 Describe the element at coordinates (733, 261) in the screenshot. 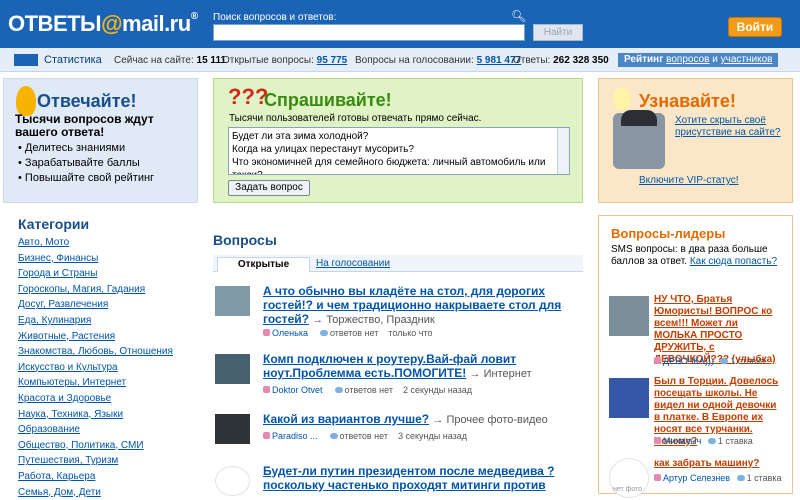

I see `how-to-get-here-link: Как сюда попасть?` at that location.